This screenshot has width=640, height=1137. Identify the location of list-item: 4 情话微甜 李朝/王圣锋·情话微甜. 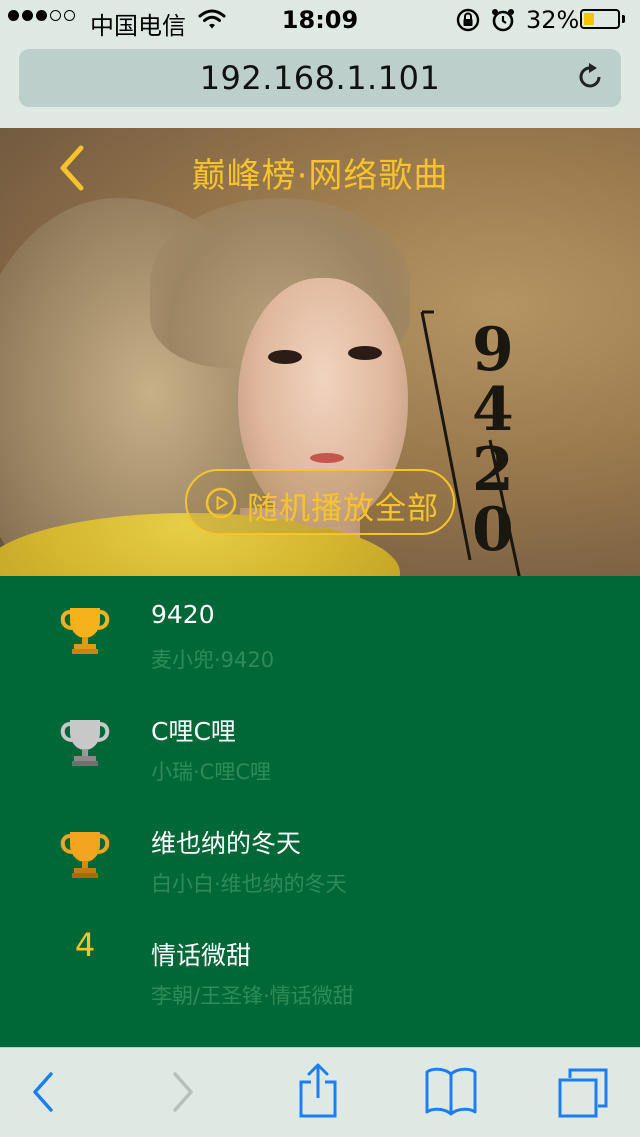
(320, 968).